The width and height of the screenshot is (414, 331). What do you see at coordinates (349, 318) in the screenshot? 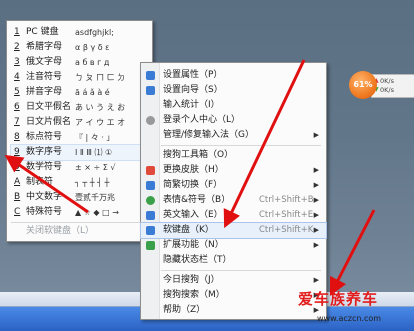
I see `watermark-url: www.aczcn.com` at bounding box center [349, 318].